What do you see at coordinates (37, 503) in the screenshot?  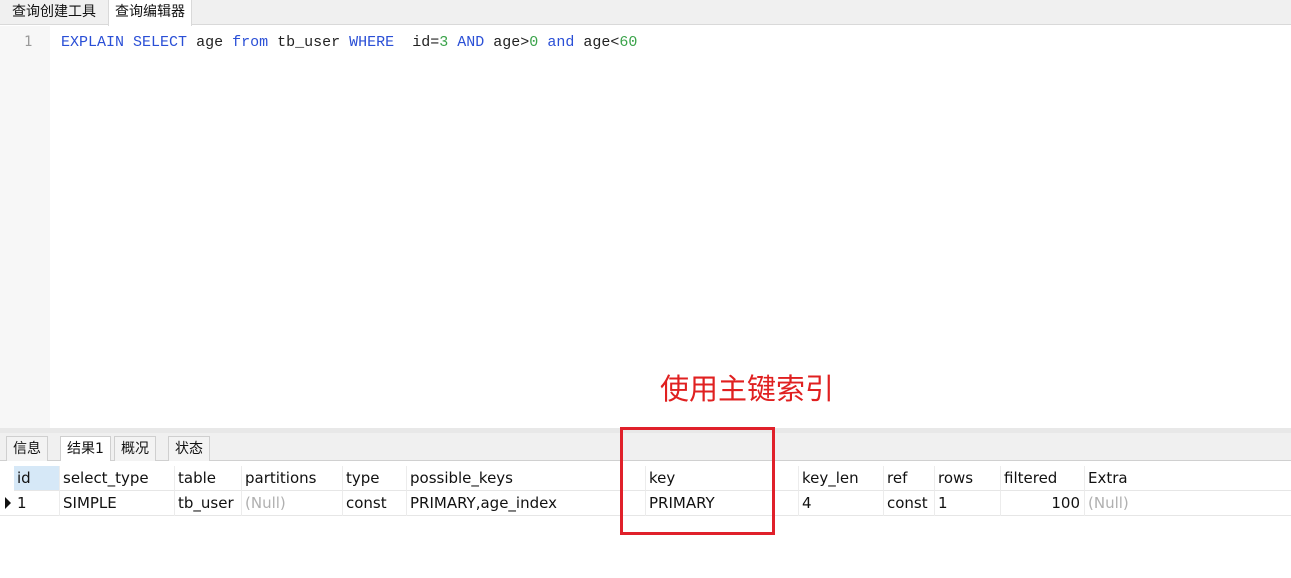 I see `cell-id: 1` at bounding box center [37, 503].